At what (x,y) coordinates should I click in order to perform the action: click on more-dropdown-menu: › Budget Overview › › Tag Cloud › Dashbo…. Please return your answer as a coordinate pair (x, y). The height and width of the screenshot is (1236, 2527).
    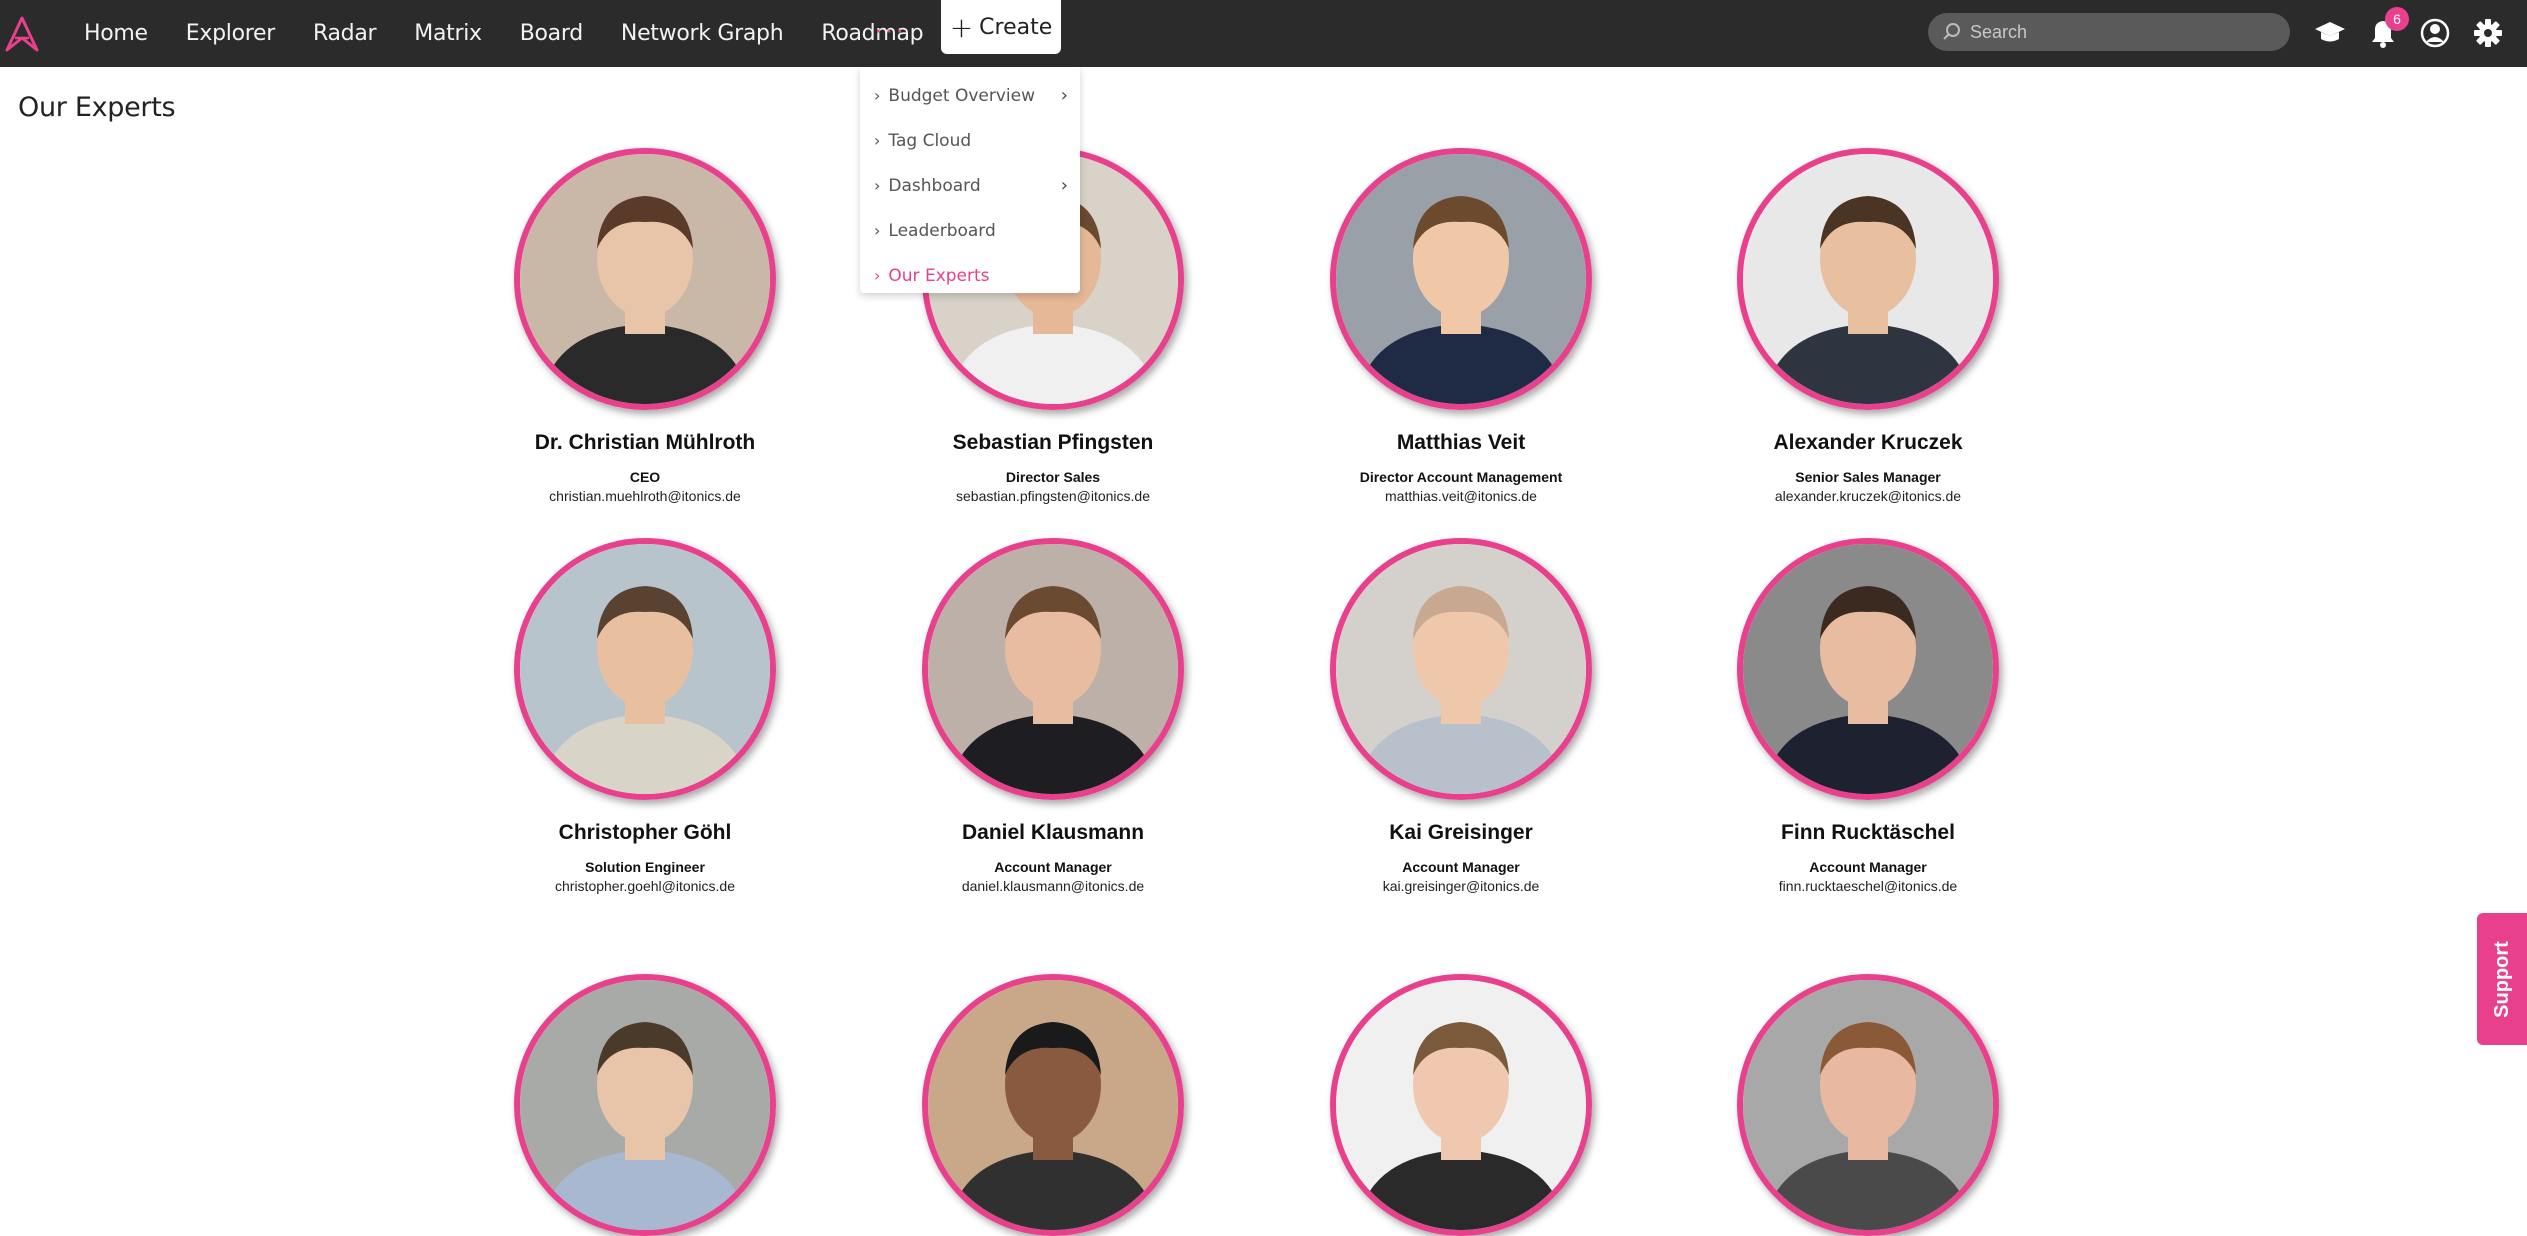
    Looking at the image, I should click on (970, 180).